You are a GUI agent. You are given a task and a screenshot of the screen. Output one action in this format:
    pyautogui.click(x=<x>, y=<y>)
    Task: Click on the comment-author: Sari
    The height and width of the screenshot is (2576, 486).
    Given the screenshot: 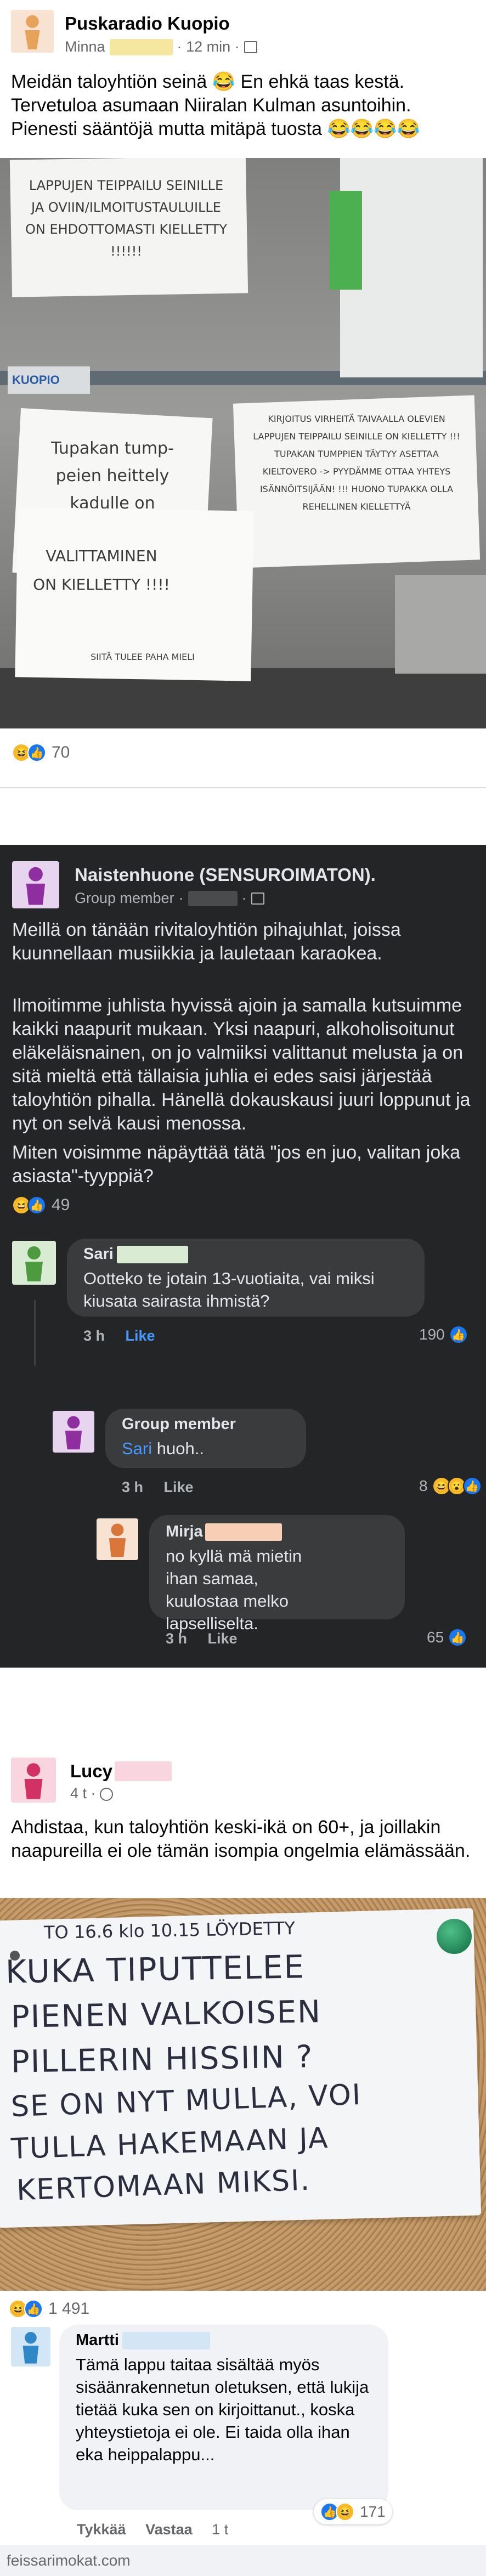 What is the action you would take?
    pyautogui.click(x=98, y=1254)
    